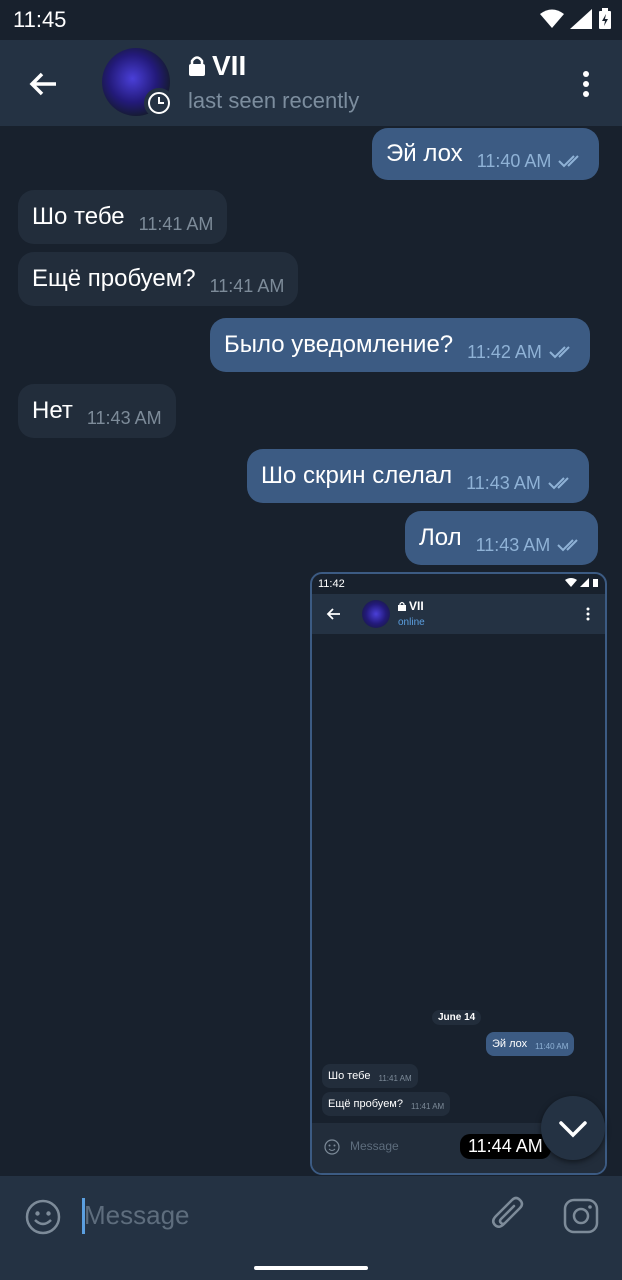 The image size is (622, 1280). I want to click on chevron-down-icon, so click(573, 1129).